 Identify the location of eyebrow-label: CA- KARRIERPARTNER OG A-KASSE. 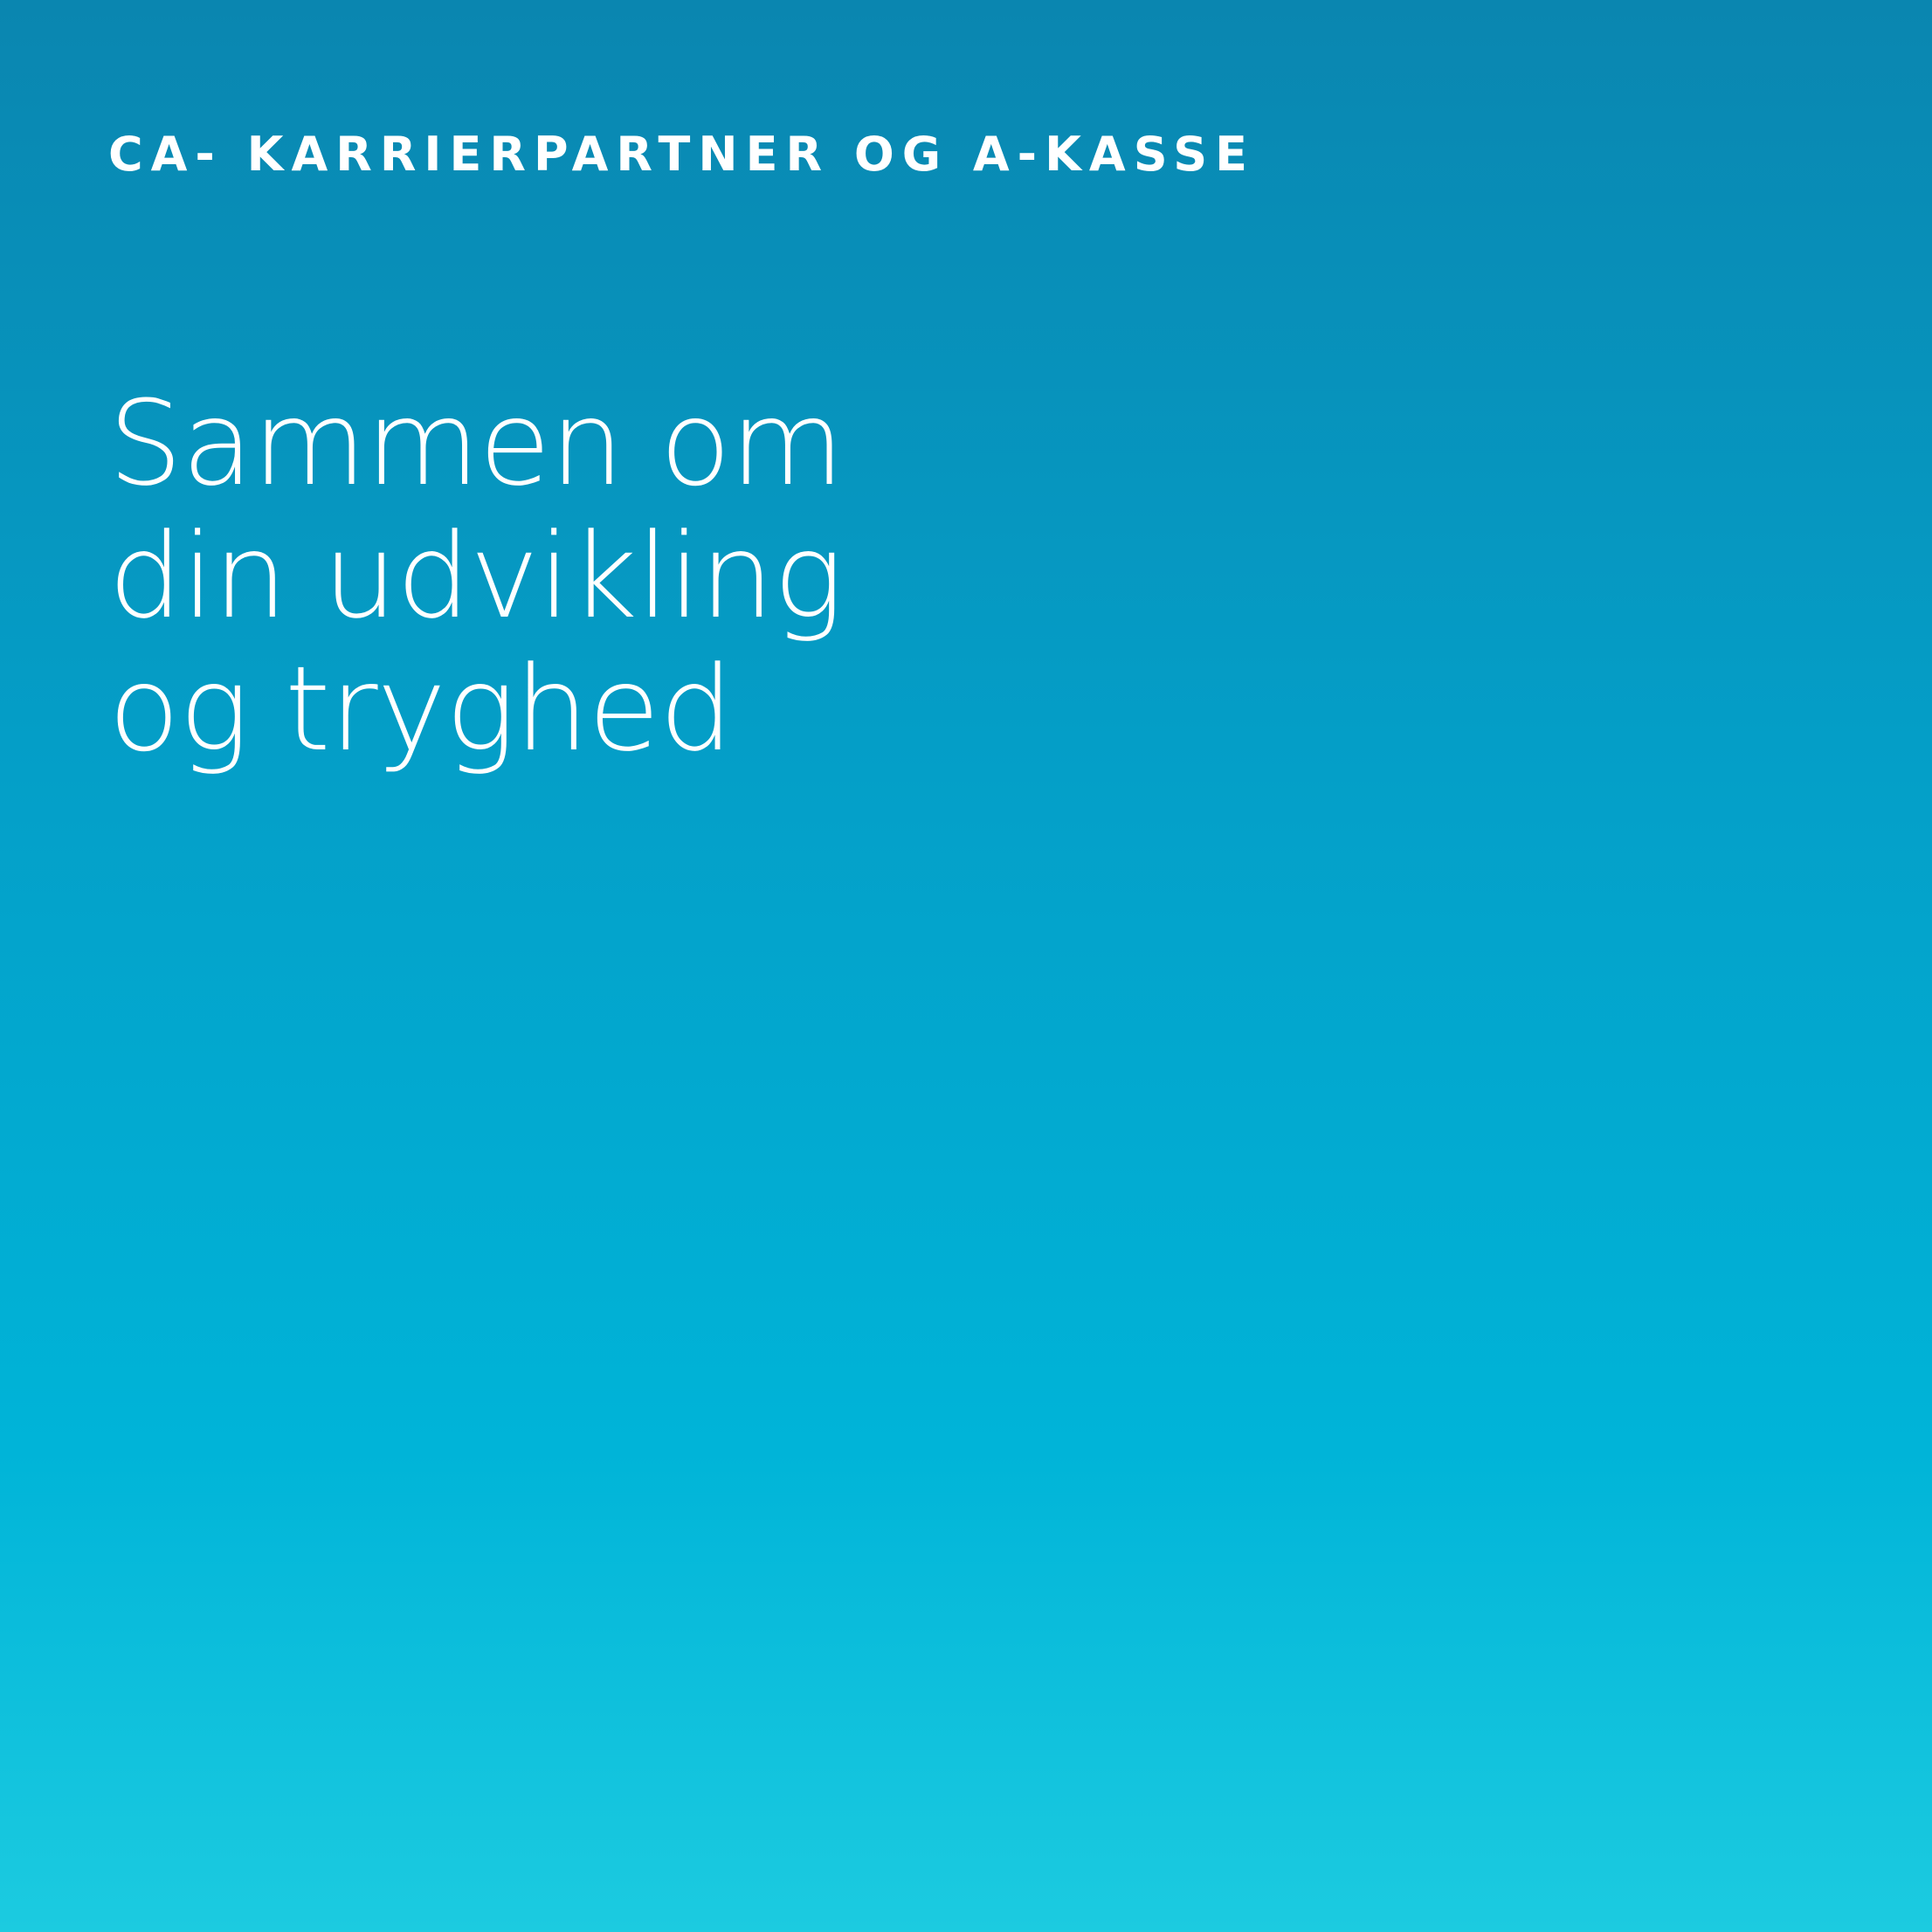
(681, 154).